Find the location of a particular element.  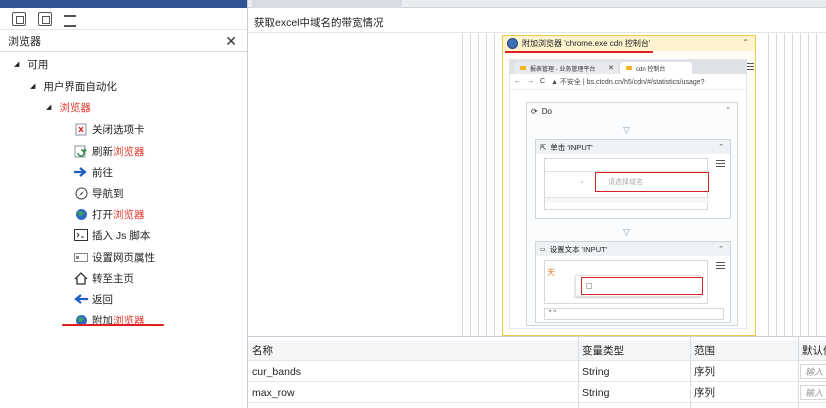

activity-navigate-to: 导航到 is located at coordinates (99, 193).